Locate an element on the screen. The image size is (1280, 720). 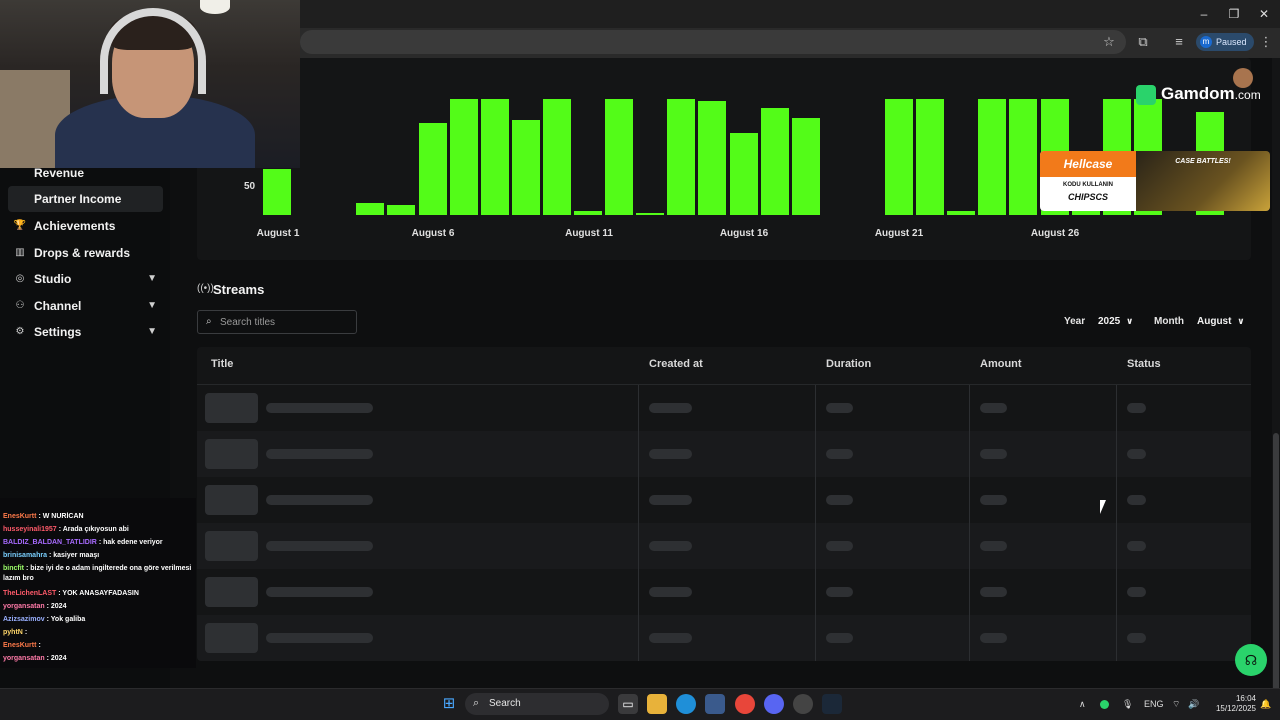
clock-date: 15/12/2025 is located at coordinates (1235, 708).